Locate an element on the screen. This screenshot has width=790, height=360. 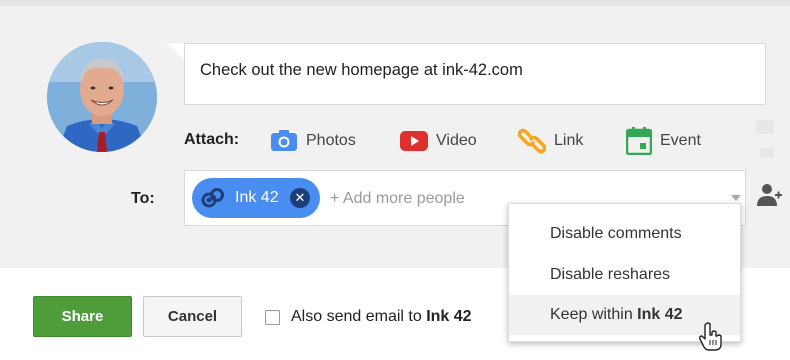
attach-video-button: Video is located at coordinates (438, 141).